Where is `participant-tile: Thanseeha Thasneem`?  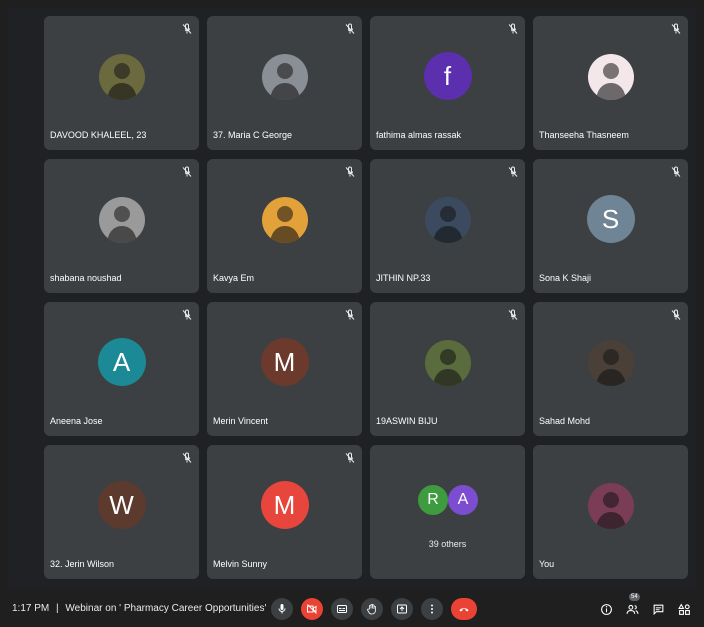 participant-tile: Thanseeha Thasneem is located at coordinates (610, 83).